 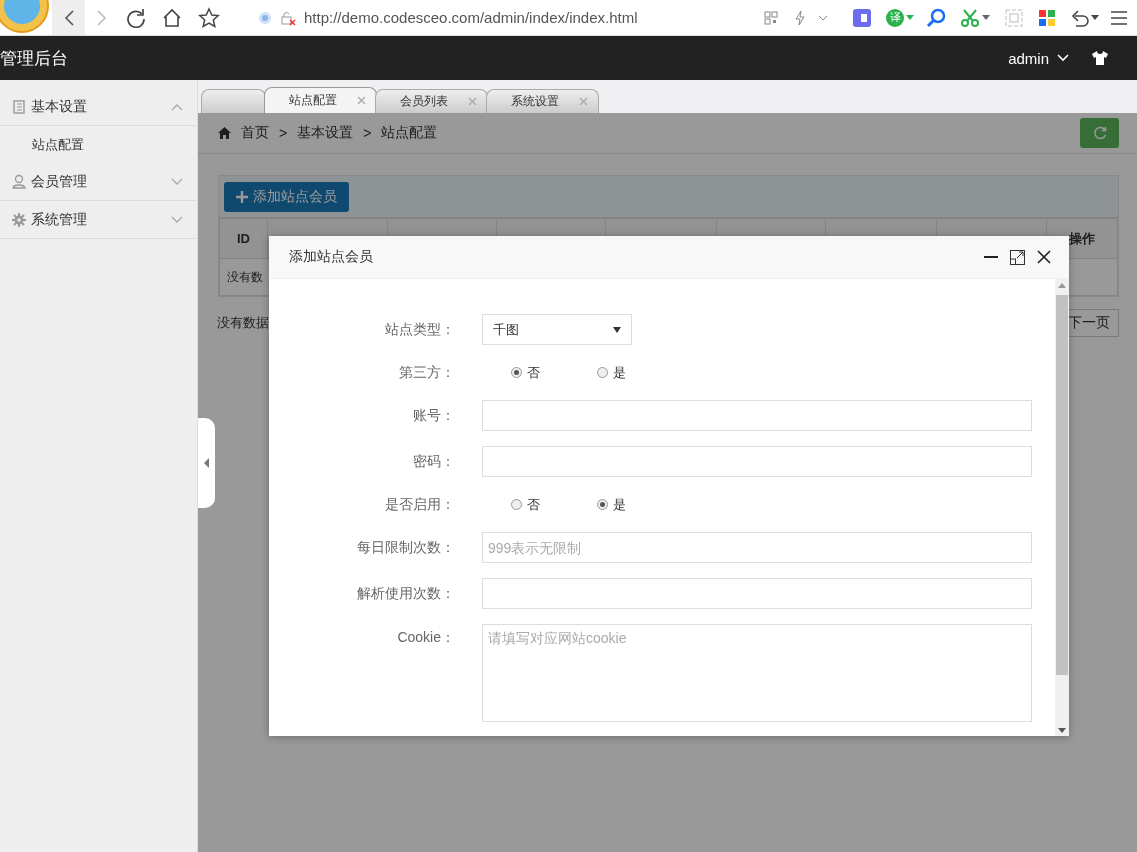 What do you see at coordinates (405, 593) in the screenshot?
I see `field-label: 解析使用次数：` at bounding box center [405, 593].